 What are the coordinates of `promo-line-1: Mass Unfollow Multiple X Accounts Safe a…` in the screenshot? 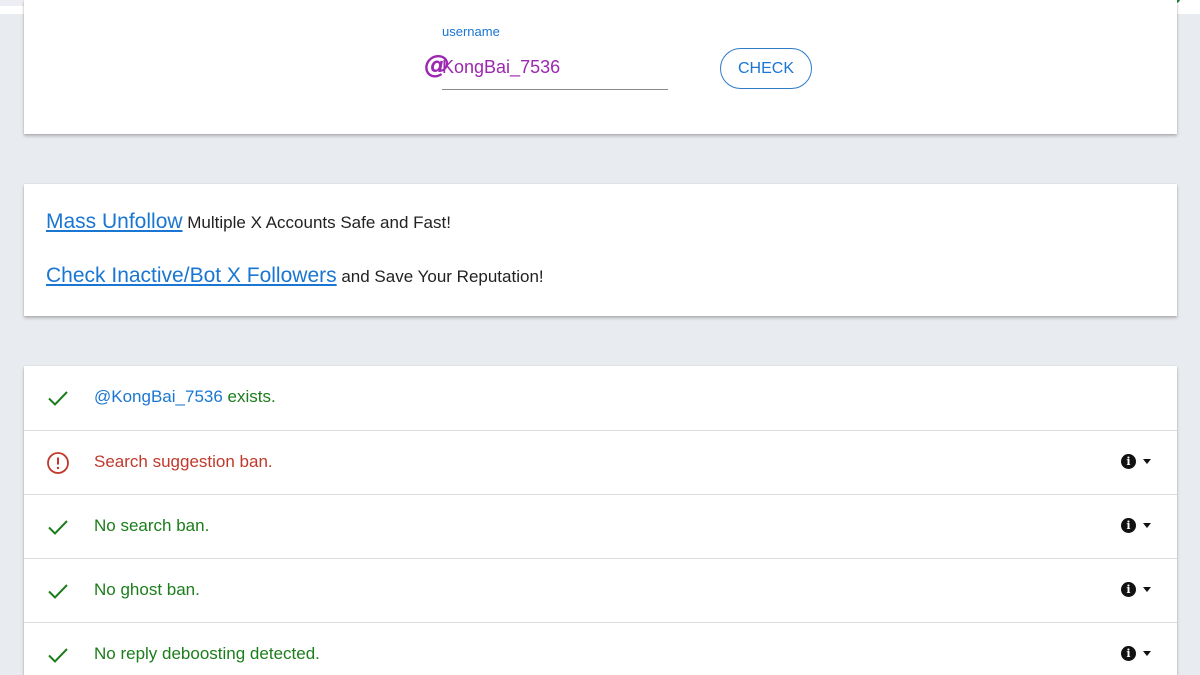 It's located at (248, 222).